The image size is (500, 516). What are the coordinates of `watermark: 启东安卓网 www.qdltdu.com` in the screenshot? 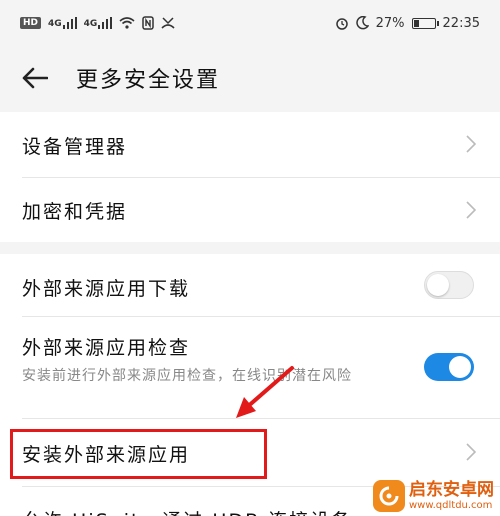 It's located at (433, 496).